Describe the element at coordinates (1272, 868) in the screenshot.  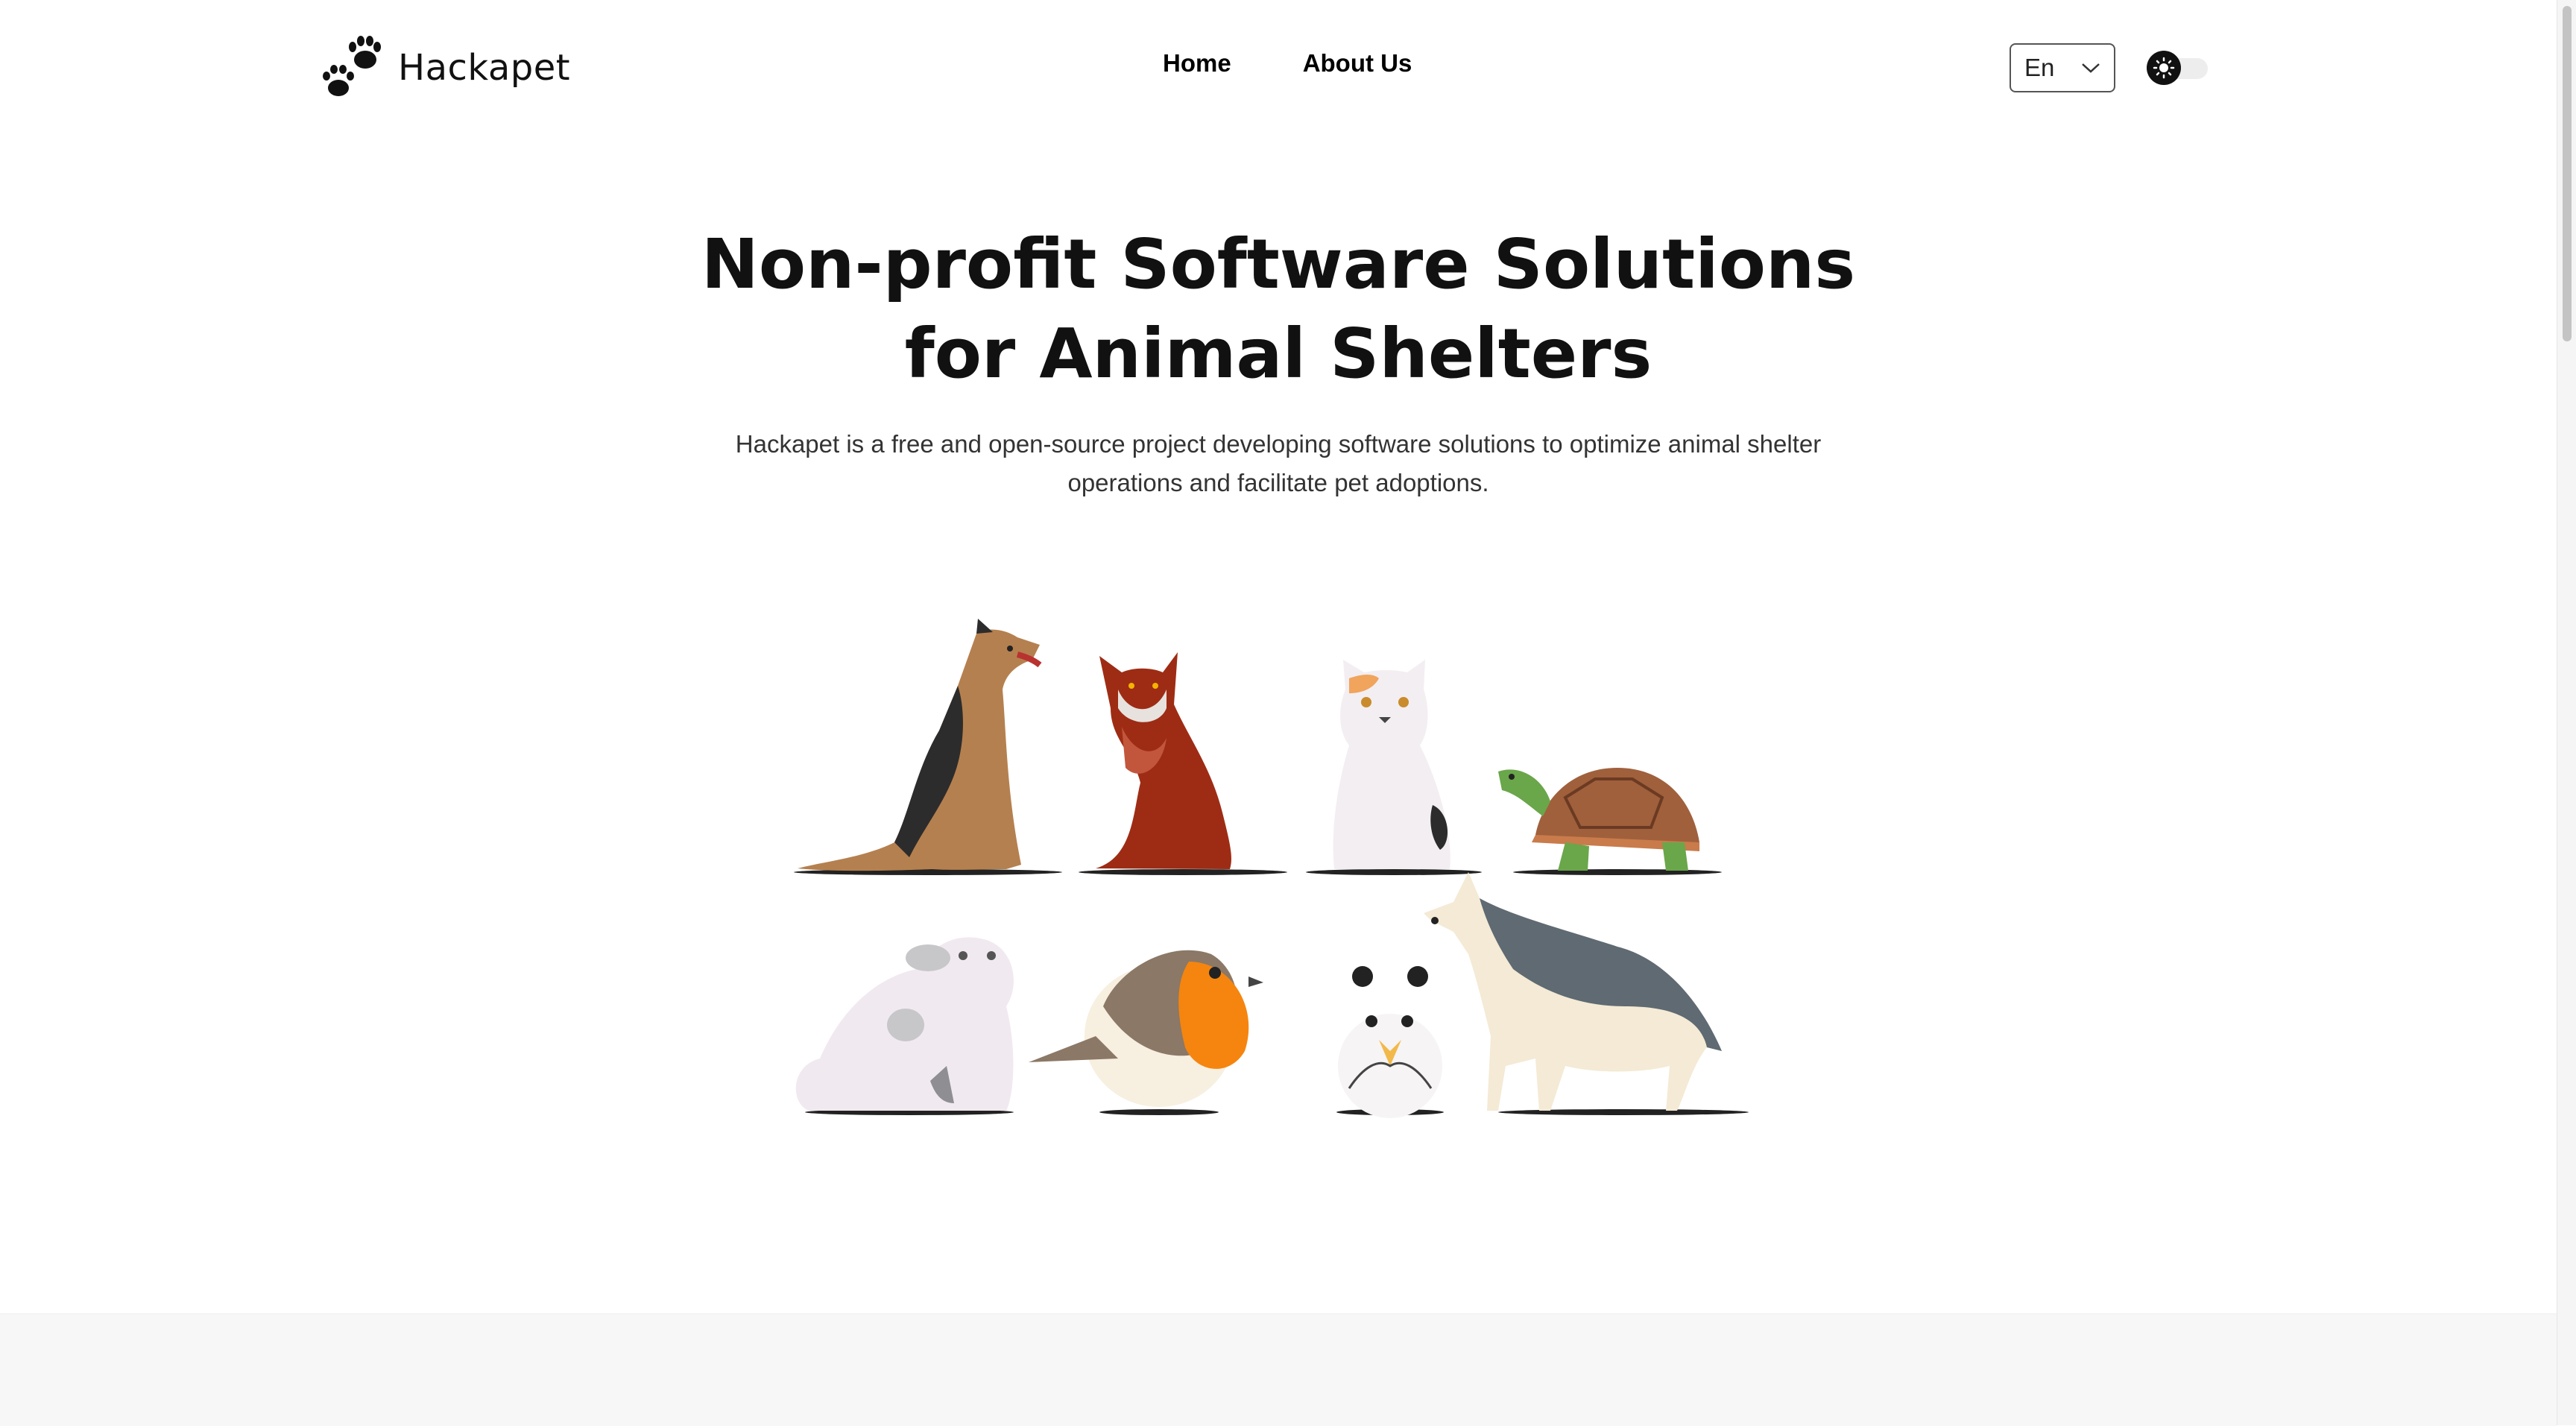
I see `animals-illustration` at that location.